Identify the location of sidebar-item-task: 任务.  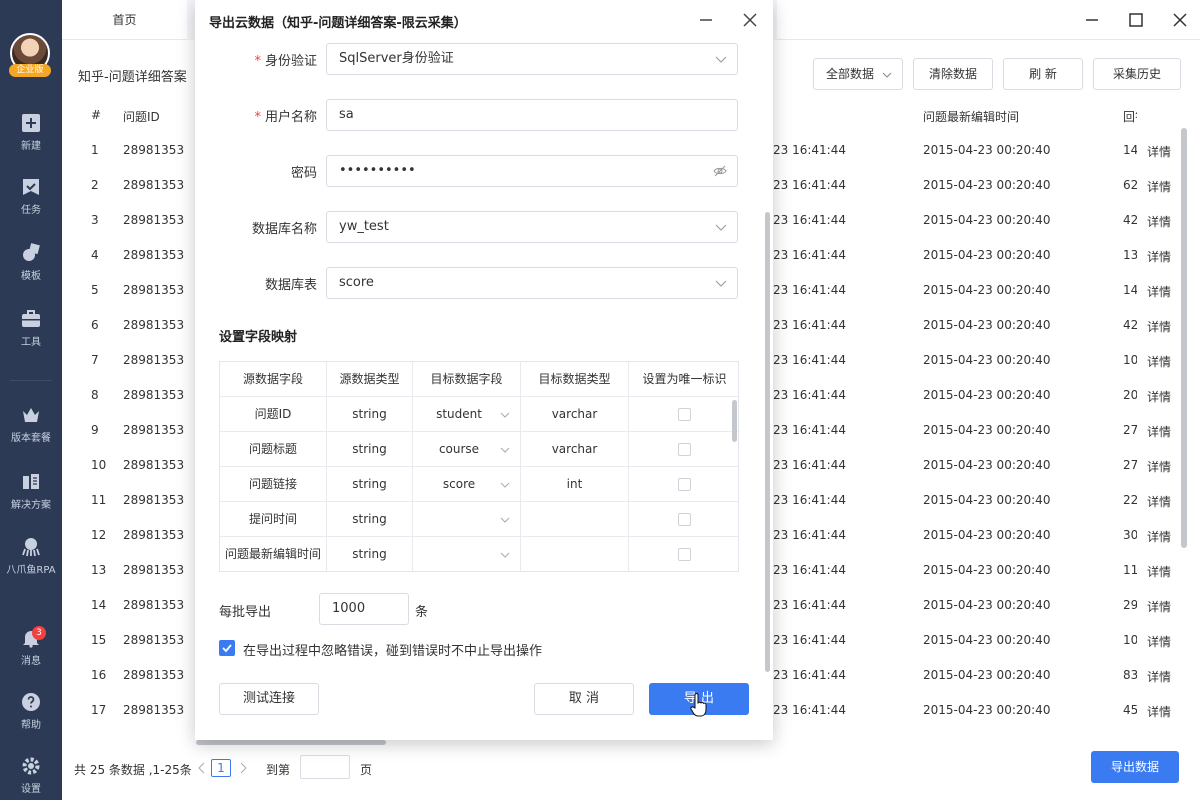
(31, 203).